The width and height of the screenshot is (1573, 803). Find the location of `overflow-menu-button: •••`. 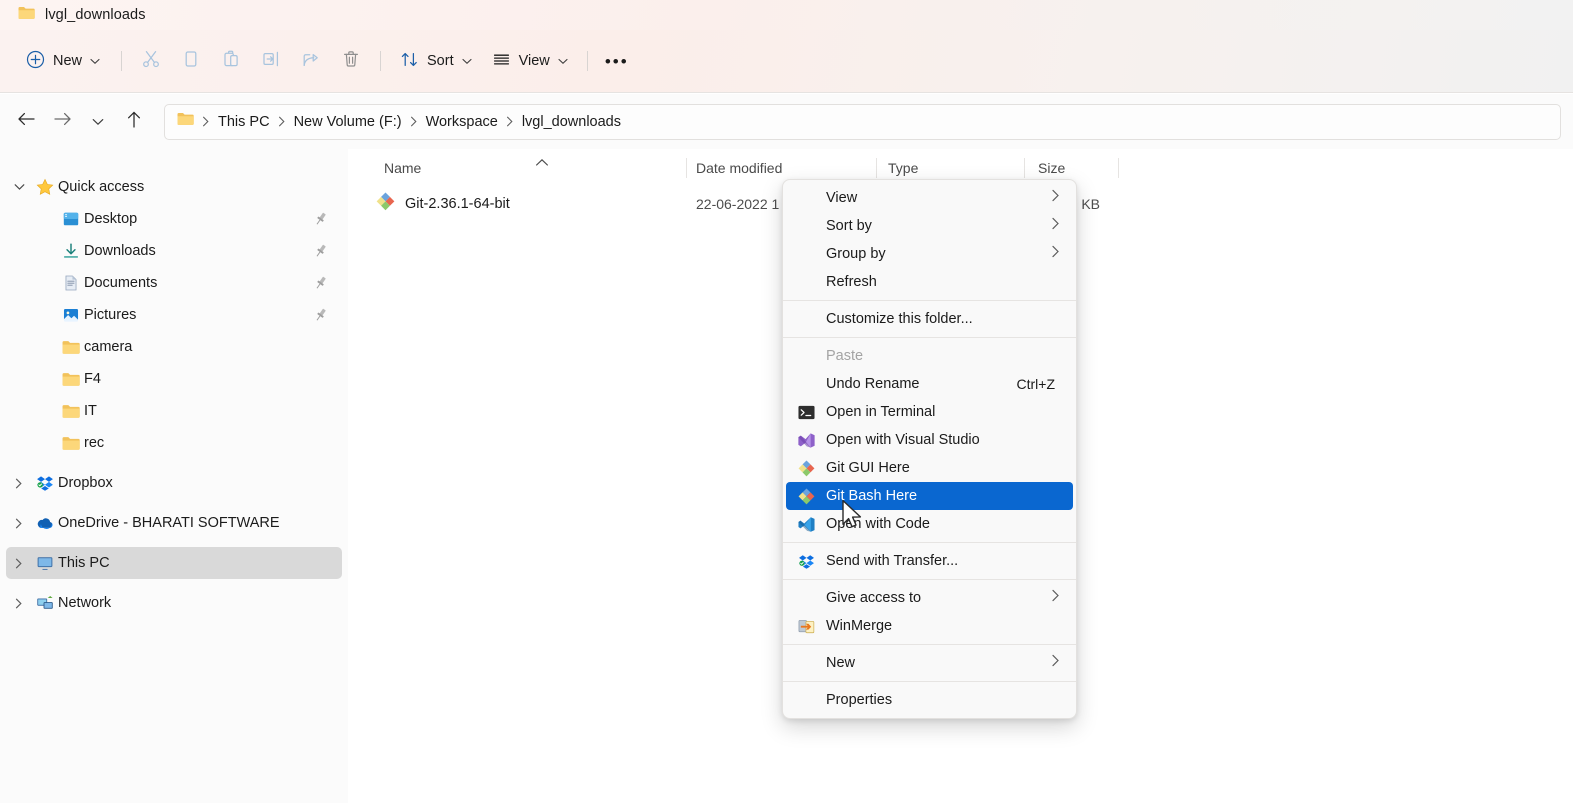

overflow-menu-button: ••• is located at coordinates (617, 61).